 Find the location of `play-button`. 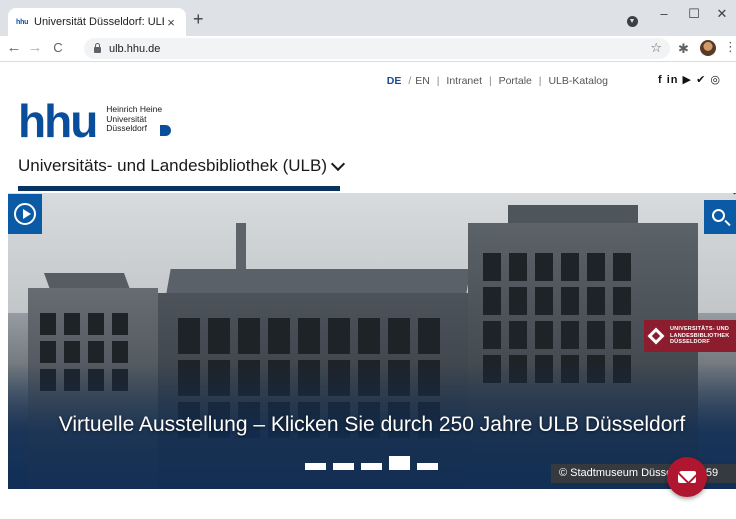

play-button is located at coordinates (25, 214).